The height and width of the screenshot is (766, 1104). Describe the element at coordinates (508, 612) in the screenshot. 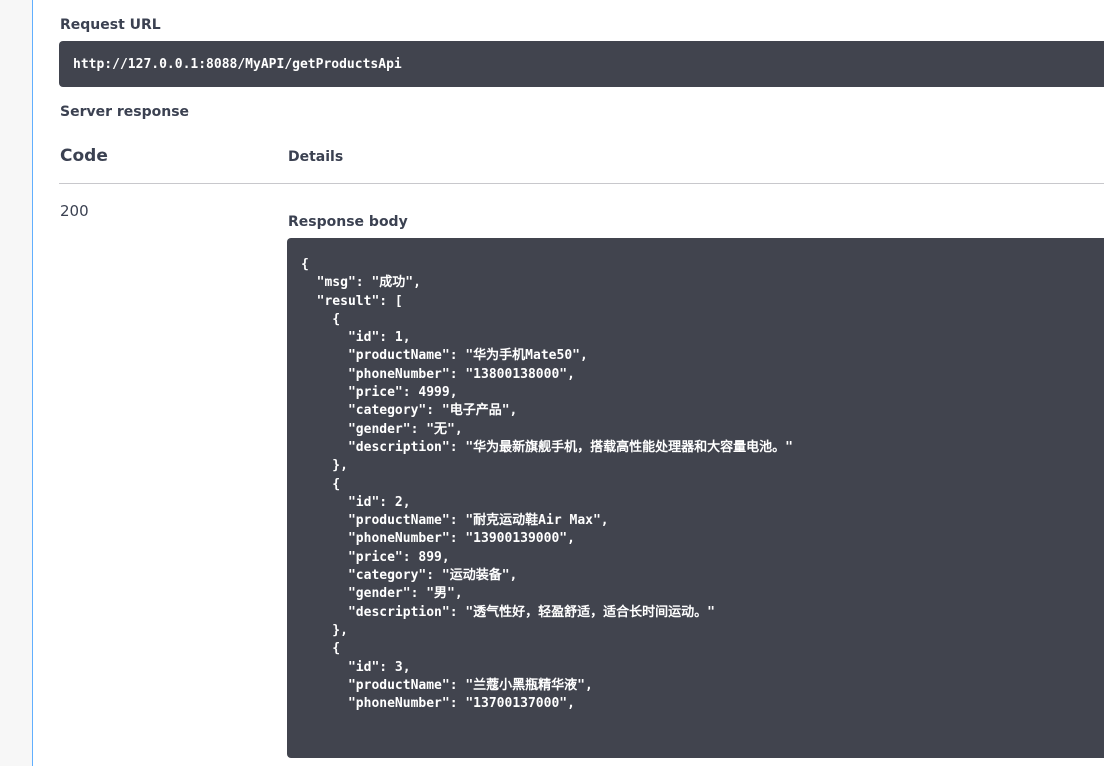

I see `code-line: "description": "透气性好，轻盈舒适，适合长时间运动。"` at that location.